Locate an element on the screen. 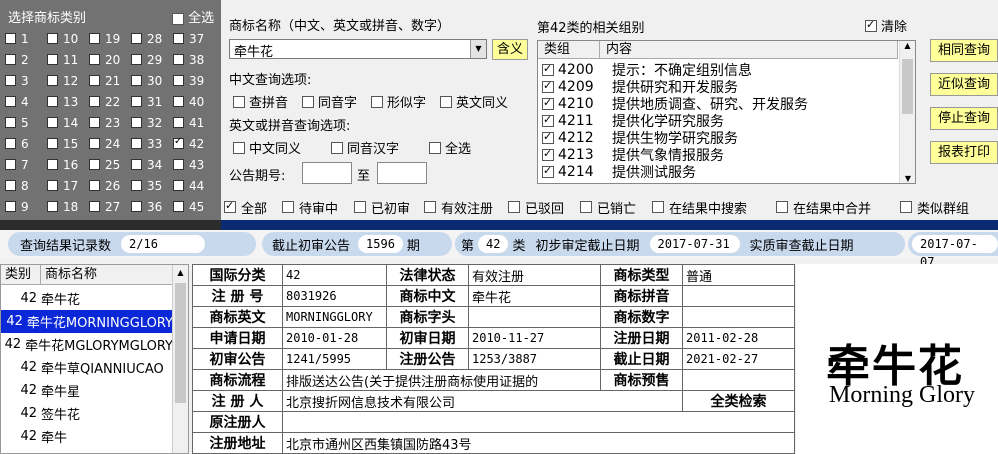 The width and height of the screenshot is (998, 454). opt-pinyin: 查拼音 is located at coordinates (260, 101).